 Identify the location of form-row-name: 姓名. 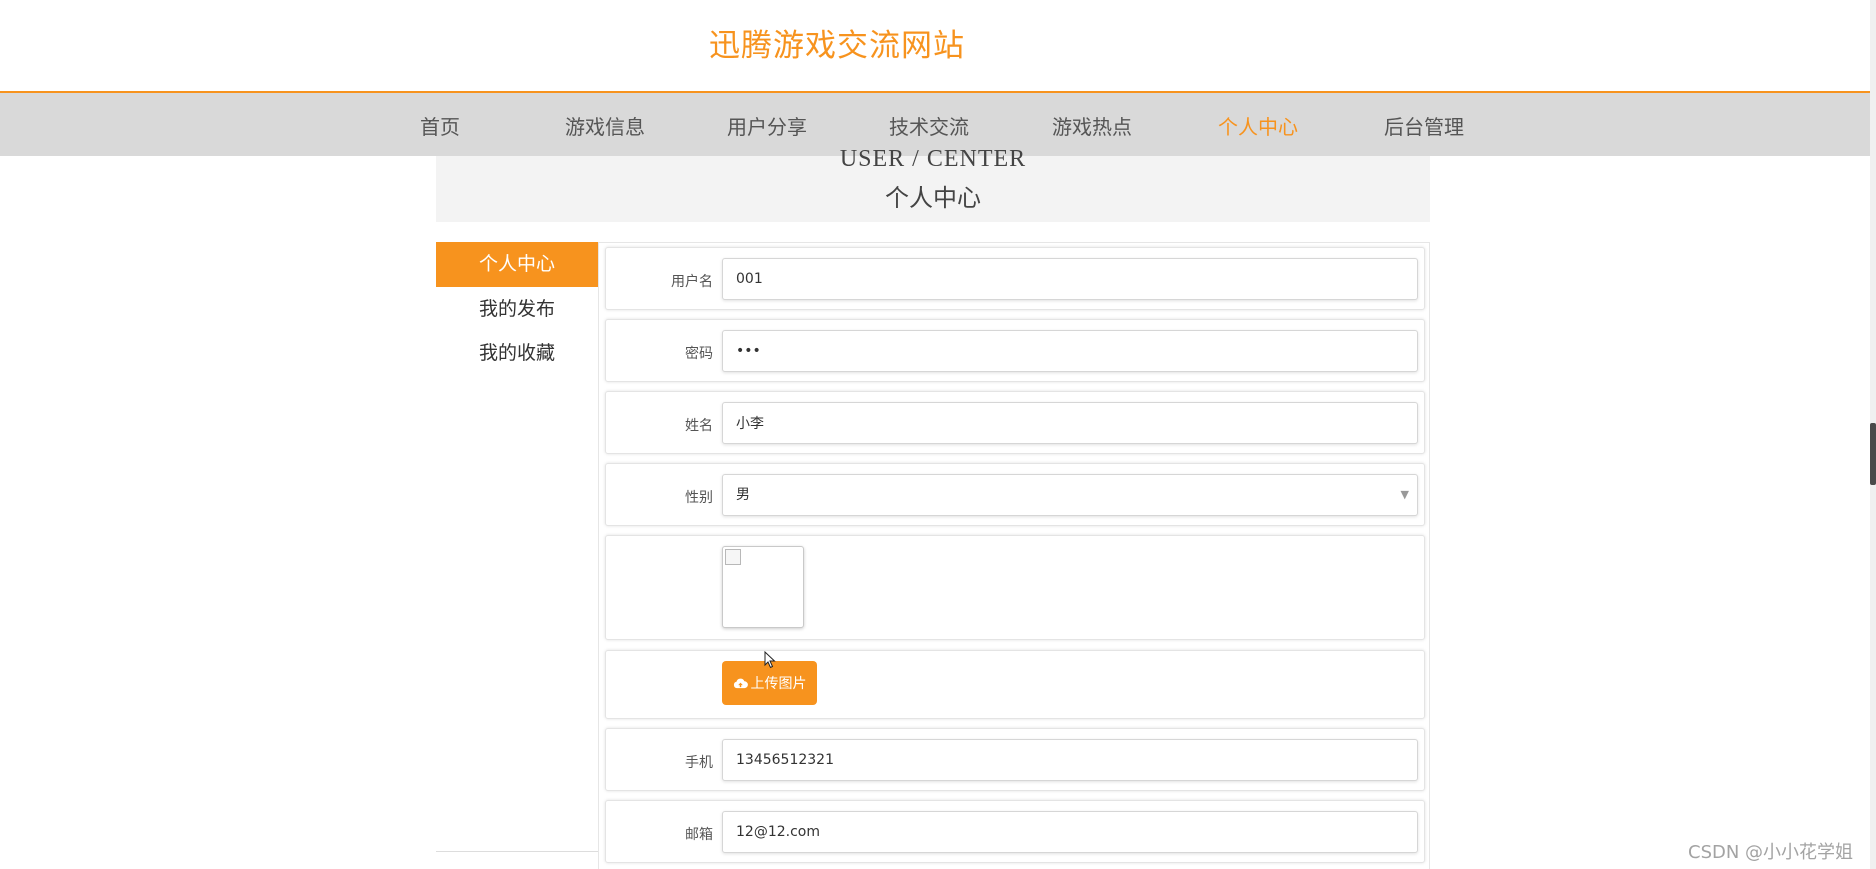
(1015, 422).